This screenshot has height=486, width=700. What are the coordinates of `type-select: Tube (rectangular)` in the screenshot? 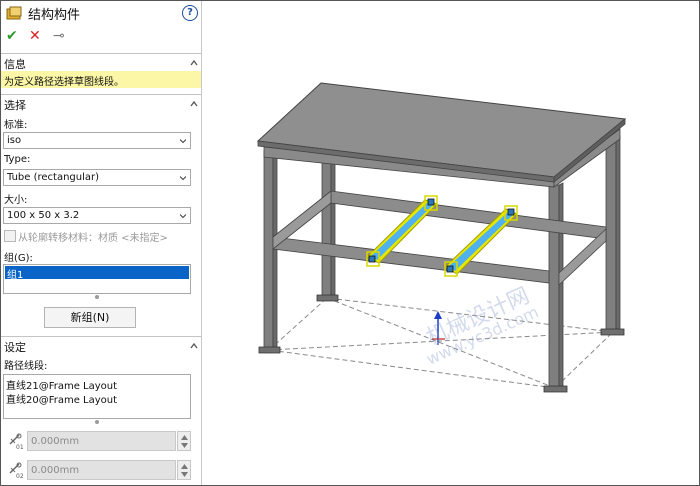 It's located at (97, 177).